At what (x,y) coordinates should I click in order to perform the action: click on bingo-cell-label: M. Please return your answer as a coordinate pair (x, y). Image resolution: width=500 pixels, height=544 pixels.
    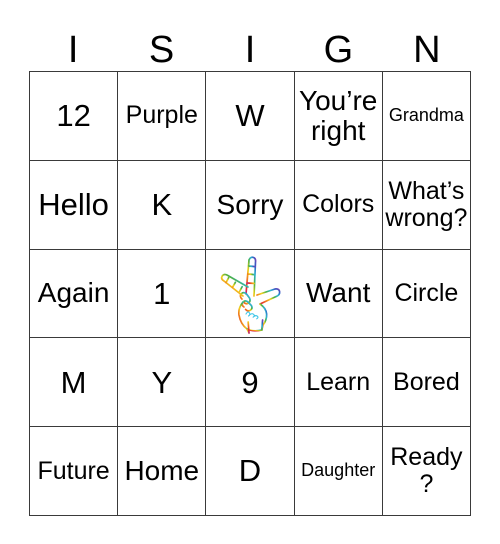
    Looking at the image, I should click on (73, 382).